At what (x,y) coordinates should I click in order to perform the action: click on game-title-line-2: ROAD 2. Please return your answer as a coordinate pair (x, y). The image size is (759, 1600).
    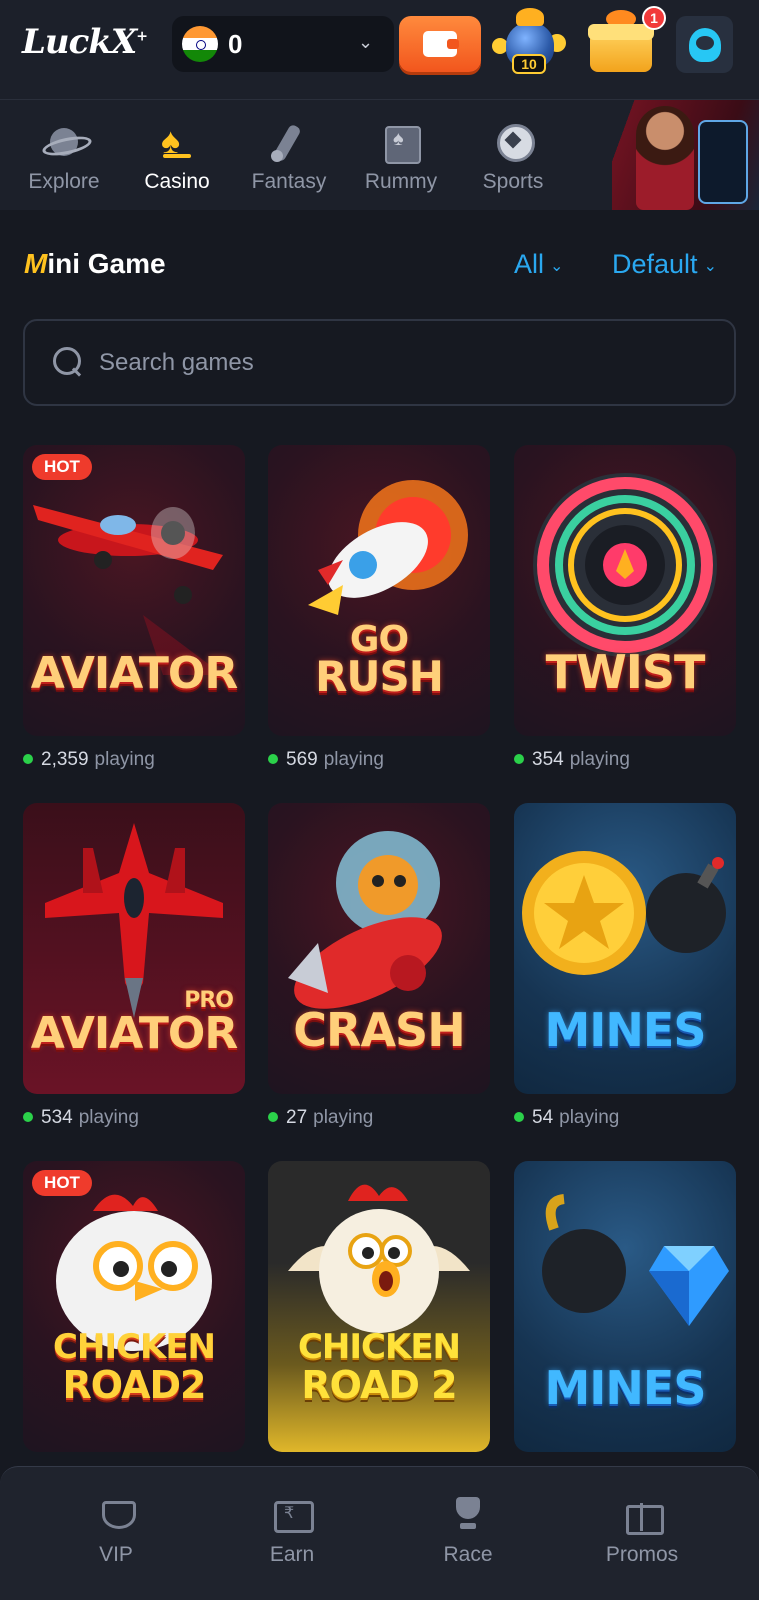
    Looking at the image, I should click on (379, 1385).